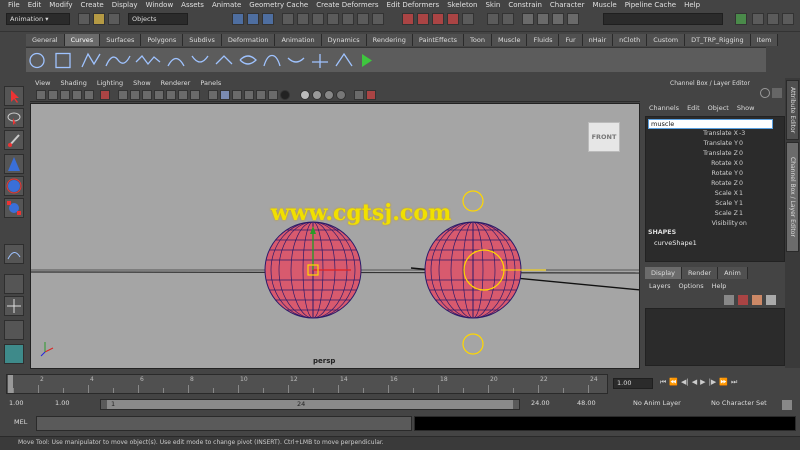 The image size is (800, 450). I want to click on shelf-tab-surfaces: Surfaces, so click(121, 40).